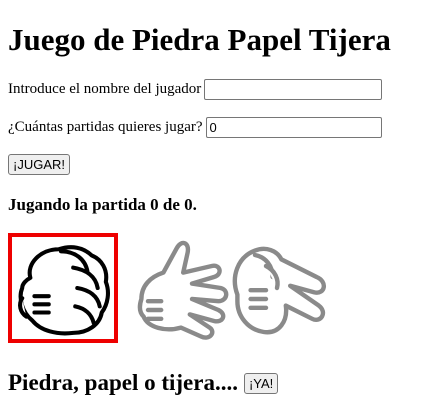 The image size is (421, 402). I want to click on rounds-row: ¿Cuántas partidas quieres jugar?, so click(195, 127).